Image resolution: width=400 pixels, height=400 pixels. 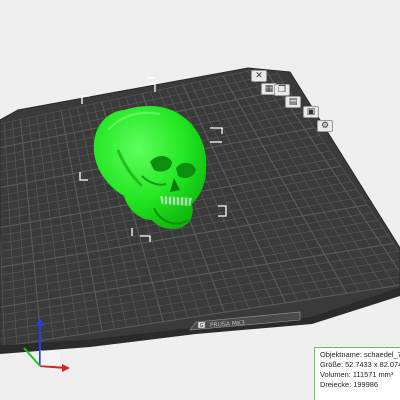 I want to click on object-size-row: Größe: 52.7433 x 82.074, so click(x=360, y=365).